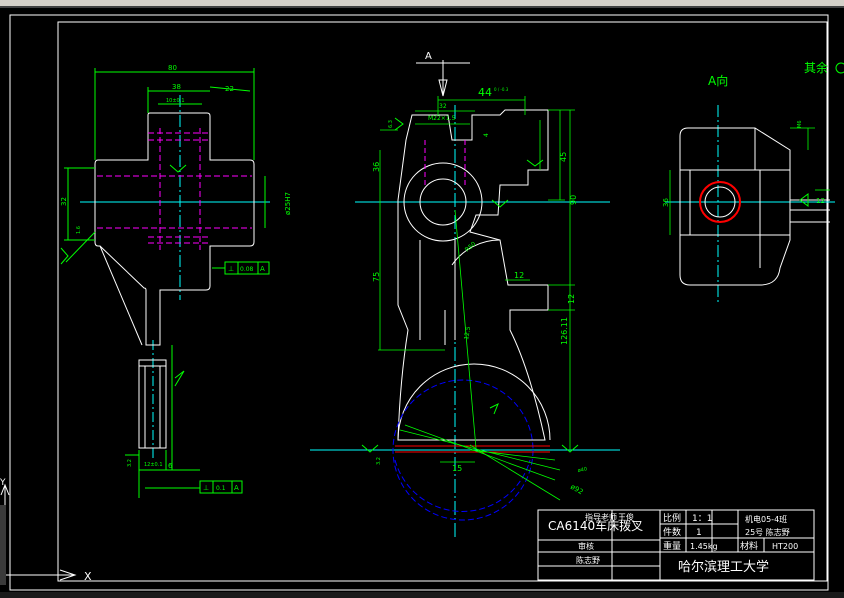 The image size is (844, 598). What do you see at coordinates (767, 532) in the screenshot?
I see `student-name: 25号 陈志野` at bounding box center [767, 532].